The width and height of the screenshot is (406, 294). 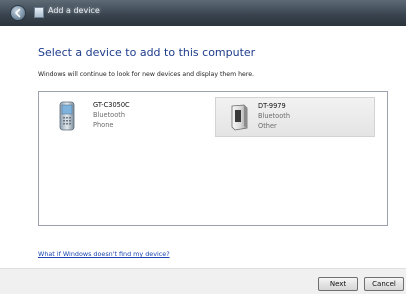 I want to click on page-heading: Select a device to add to this computer, so click(x=147, y=52).